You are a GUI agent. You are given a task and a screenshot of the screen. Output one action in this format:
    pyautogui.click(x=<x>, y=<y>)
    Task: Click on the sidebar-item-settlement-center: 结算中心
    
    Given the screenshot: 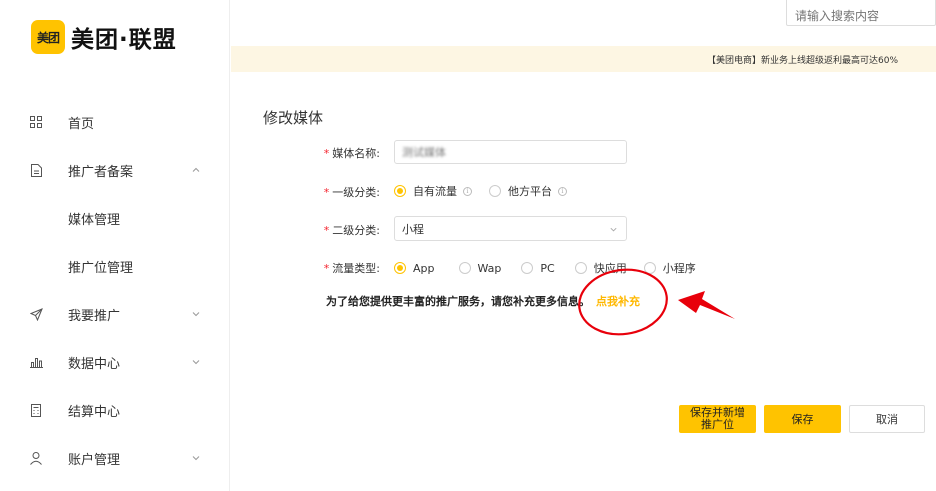 What is the action you would take?
    pyautogui.click(x=114, y=410)
    